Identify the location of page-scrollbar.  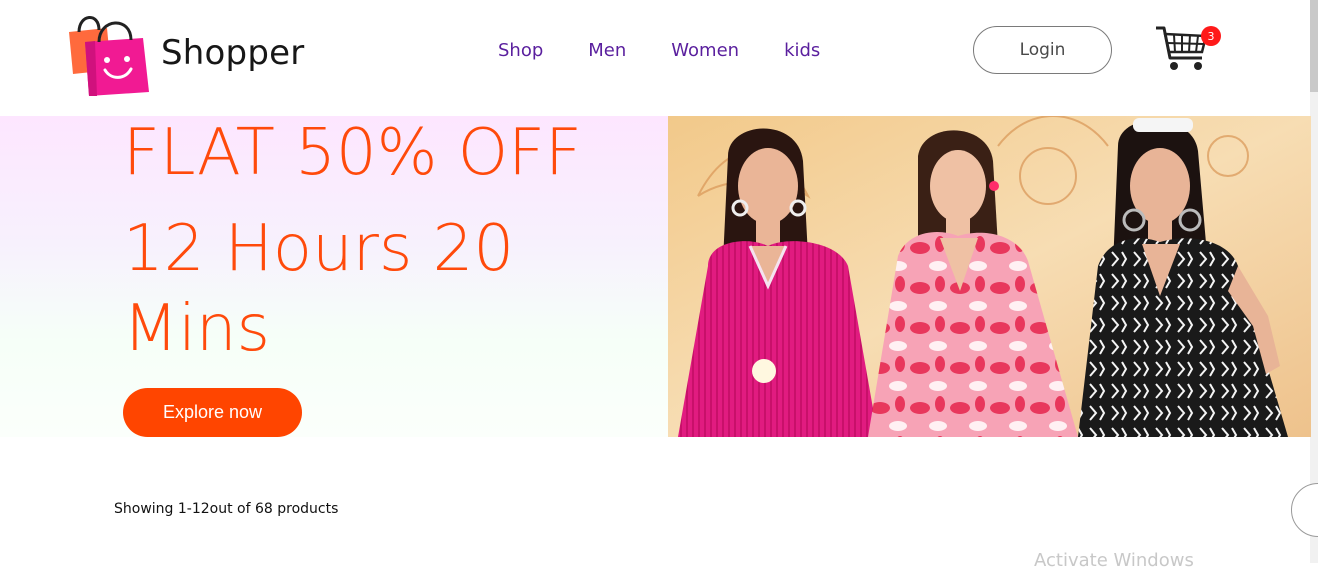
(1314, 281).